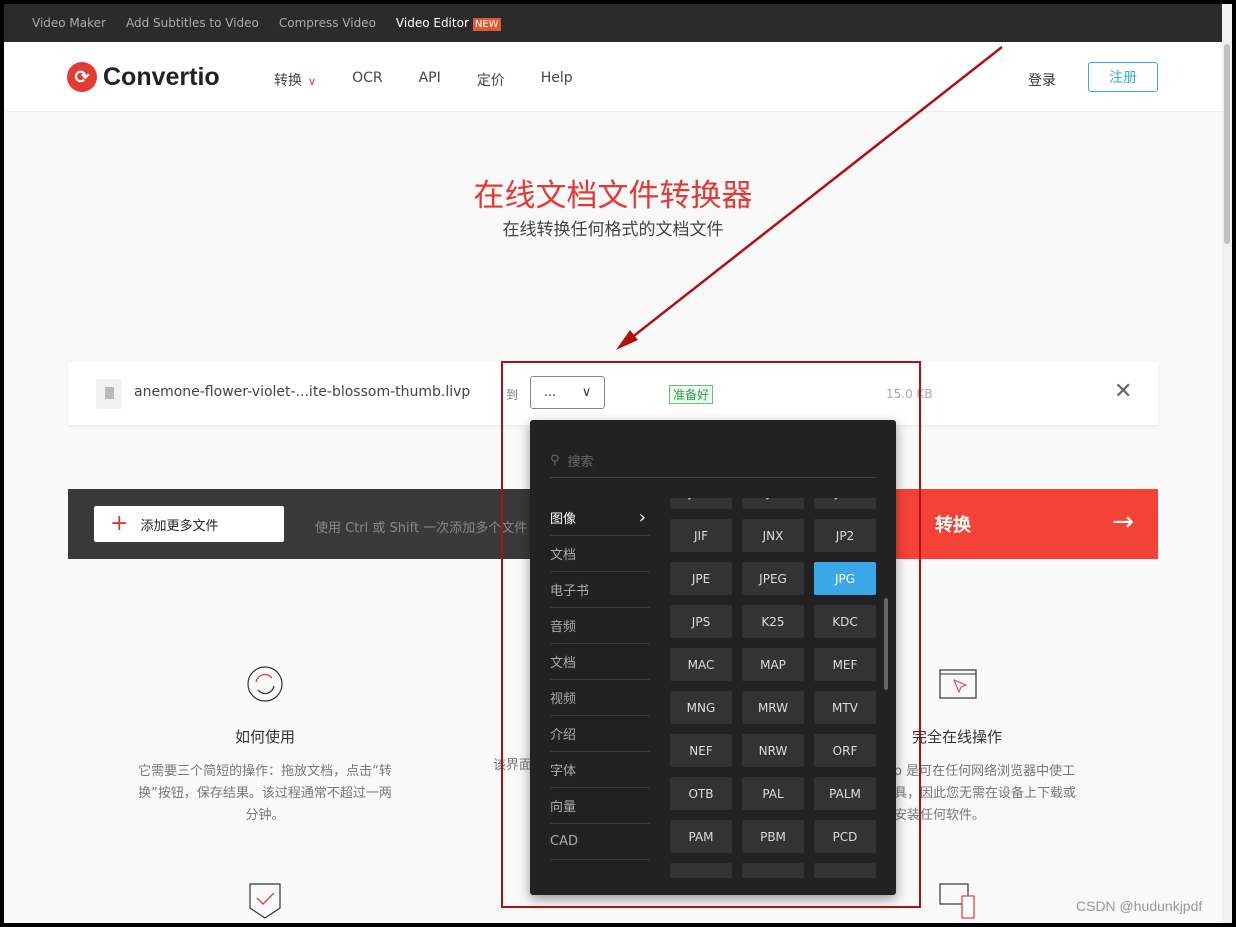  Describe the element at coordinates (1227, 463) in the screenshot. I see `page-scrollbar` at that location.